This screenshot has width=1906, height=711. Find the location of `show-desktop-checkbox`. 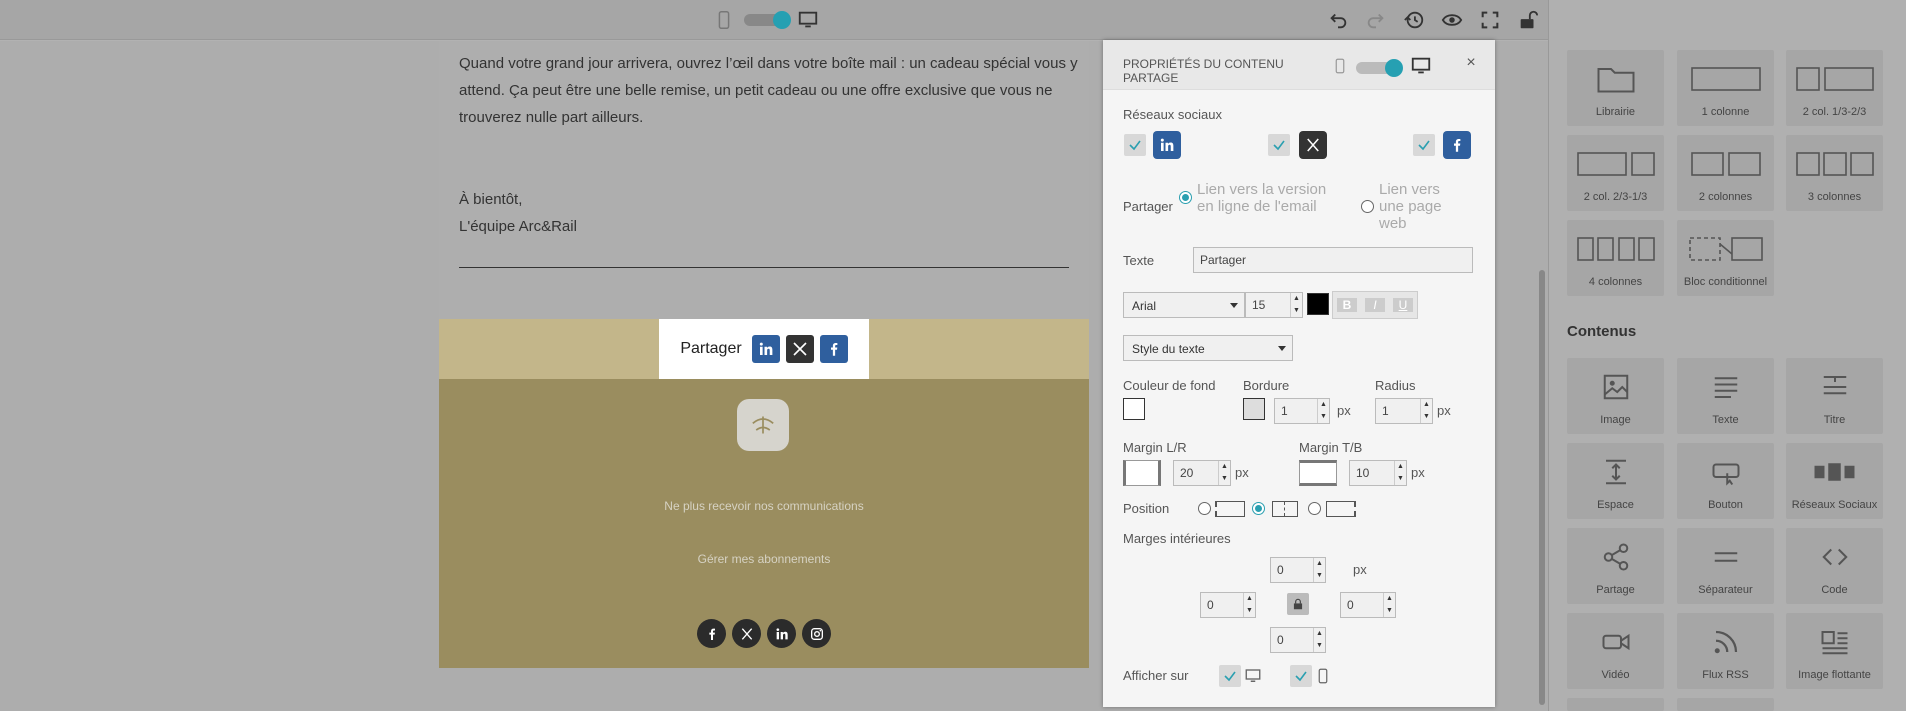

show-desktop-checkbox is located at coordinates (1230, 676).